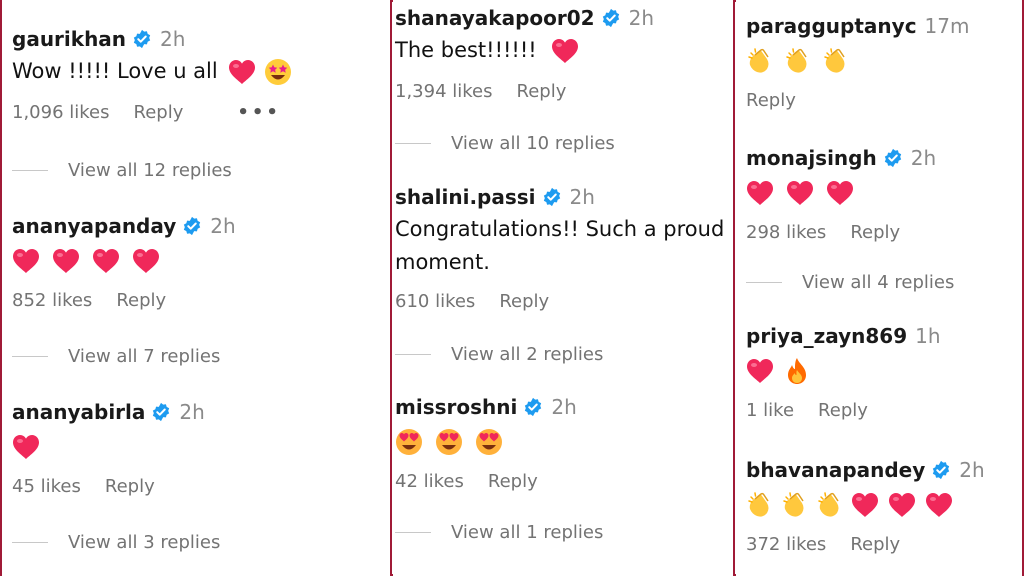 The width and height of the screenshot is (1024, 576). Describe the element at coordinates (527, 532) in the screenshot. I see `view-replies-label: View all 1 replies` at that location.